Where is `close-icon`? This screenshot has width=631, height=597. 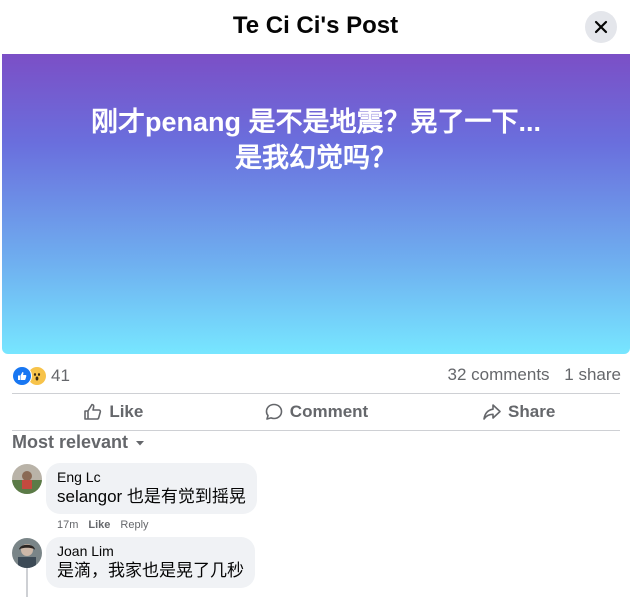
close-icon is located at coordinates (601, 27).